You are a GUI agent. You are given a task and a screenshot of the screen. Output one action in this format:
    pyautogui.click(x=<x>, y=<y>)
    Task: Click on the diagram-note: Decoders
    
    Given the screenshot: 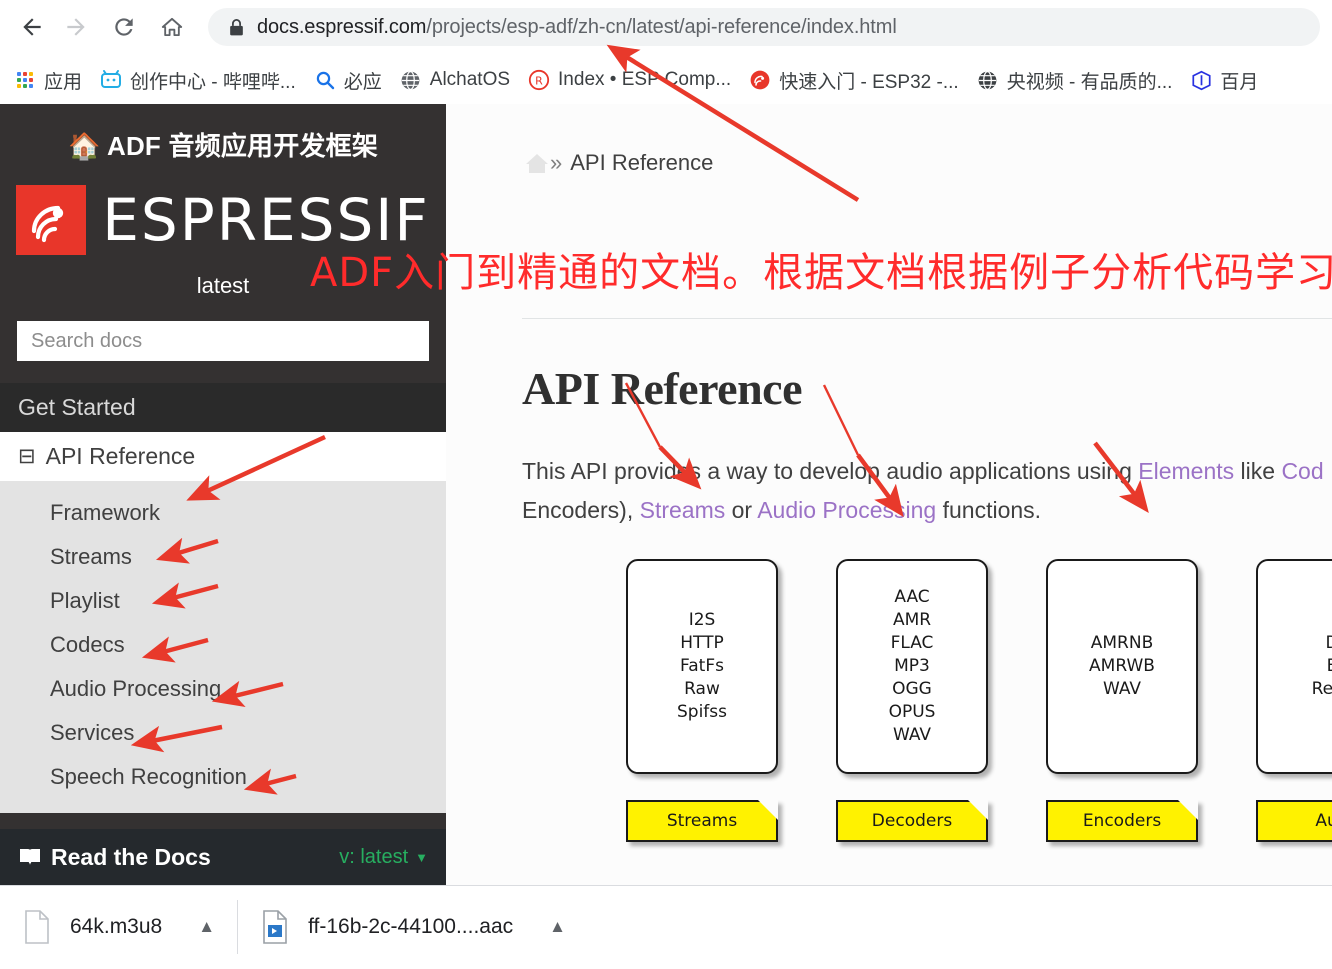 What is the action you would take?
    pyautogui.click(x=912, y=821)
    